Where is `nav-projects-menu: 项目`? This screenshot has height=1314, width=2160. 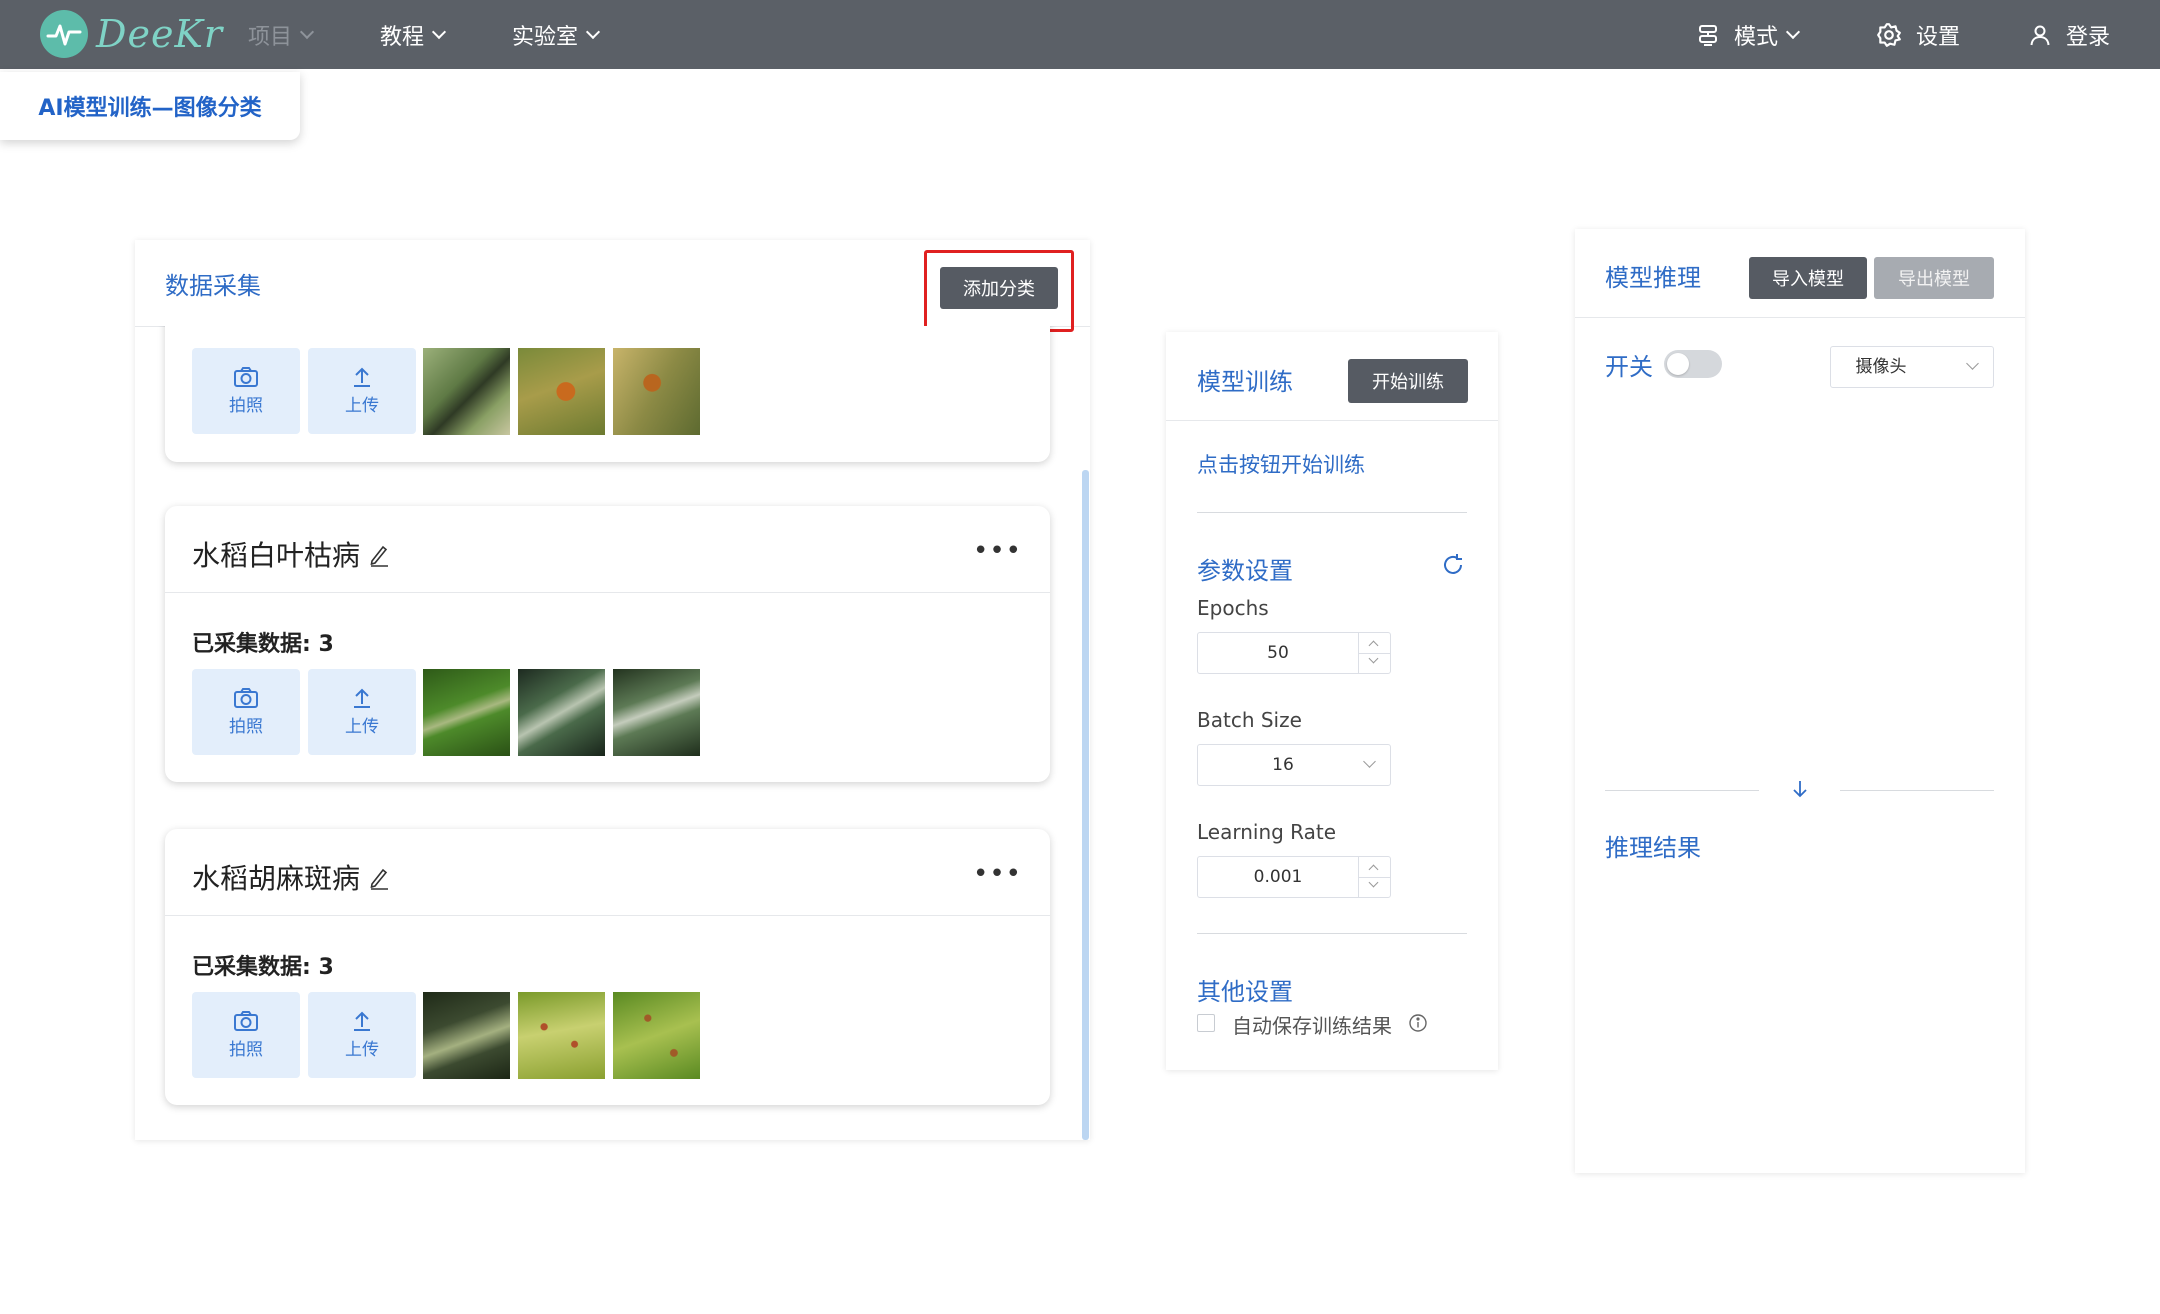
nav-projects-menu: 项目 is located at coordinates (281, 34).